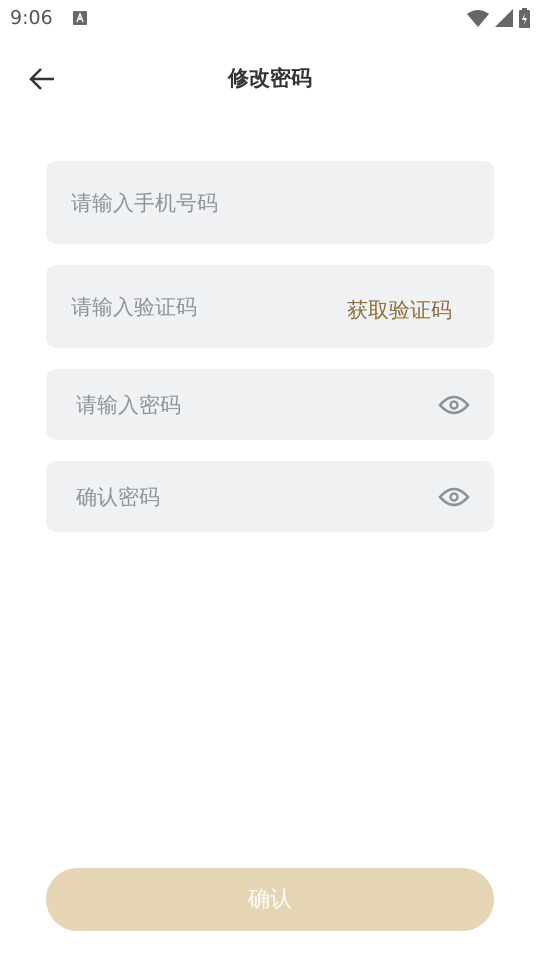 This screenshot has height=960, width=540. What do you see at coordinates (399, 310) in the screenshot?
I see `get-code-link: 获取验证码` at bounding box center [399, 310].